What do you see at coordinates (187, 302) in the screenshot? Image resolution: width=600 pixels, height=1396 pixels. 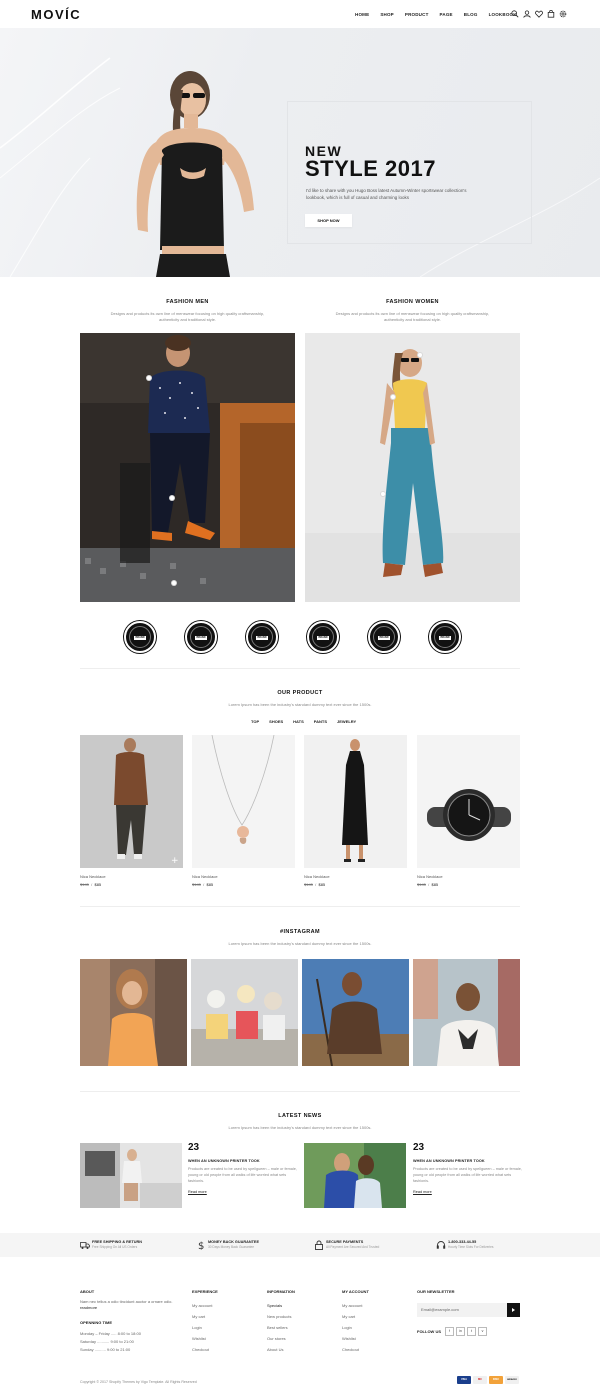 I see `fashion-men-title: FASHION MEN` at bounding box center [187, 302].